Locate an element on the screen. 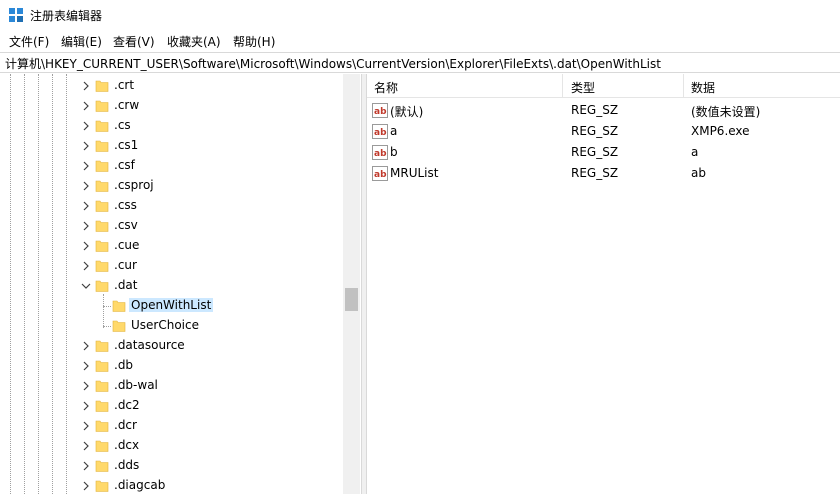  tree-item: .csproj is located at coordinates (172, 186).